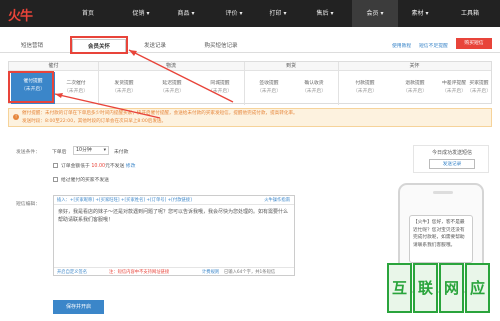  I want to click on skip-urged-label: 给过催付的买家不发送, so click(85, 180).